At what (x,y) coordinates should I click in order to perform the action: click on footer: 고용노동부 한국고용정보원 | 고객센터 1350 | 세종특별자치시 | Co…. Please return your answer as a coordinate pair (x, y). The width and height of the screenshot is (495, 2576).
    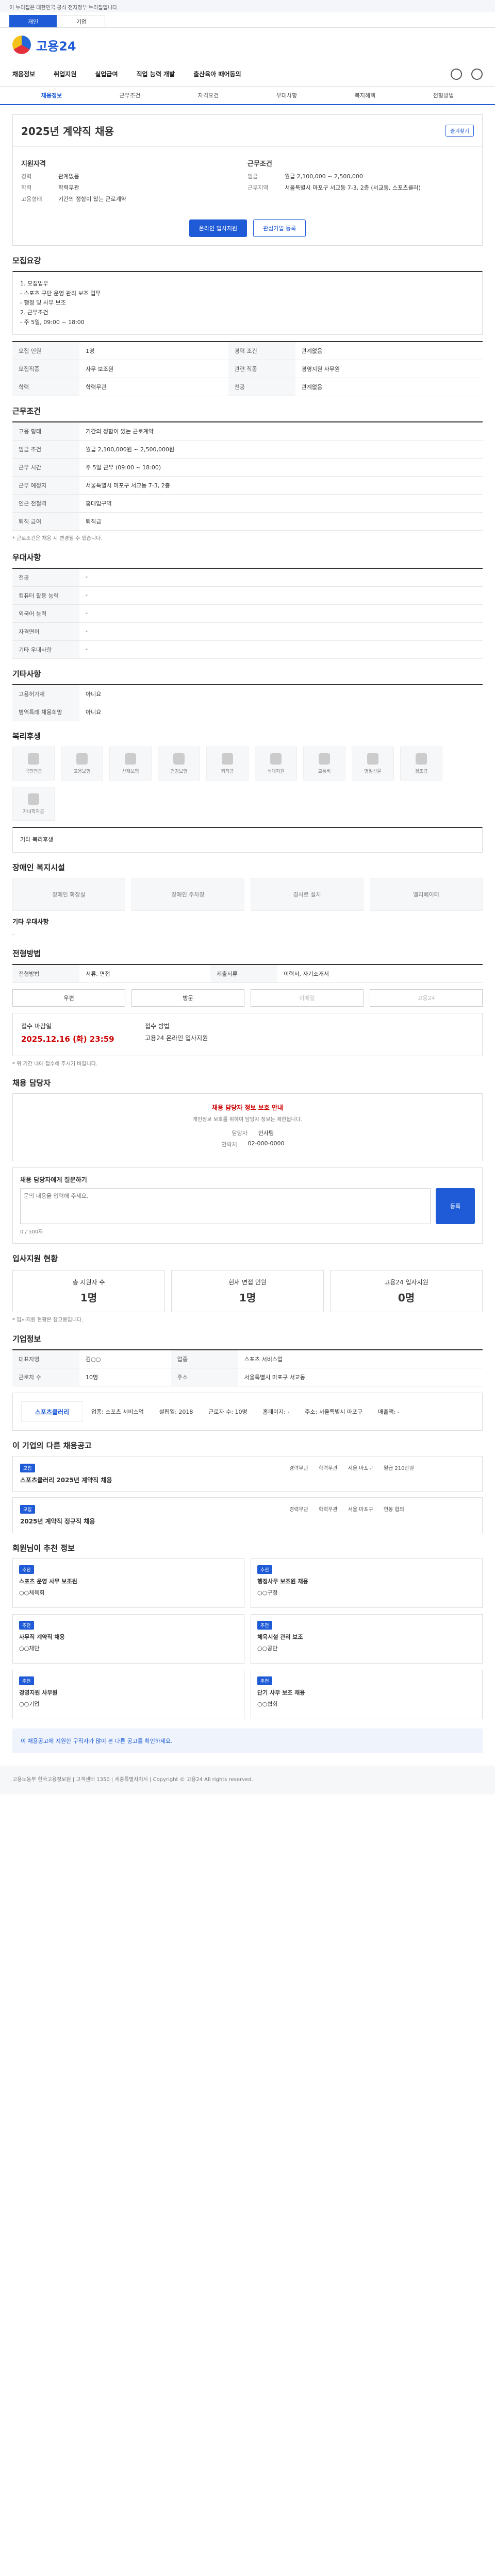
    Looking at the image, I should click on (247, 1780).